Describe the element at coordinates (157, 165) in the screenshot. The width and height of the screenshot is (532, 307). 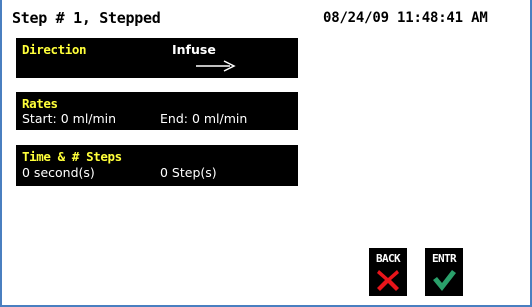
I see `time-steps-panel: Time & # Steps 0 second(s) 0 Step(s)` at that location.